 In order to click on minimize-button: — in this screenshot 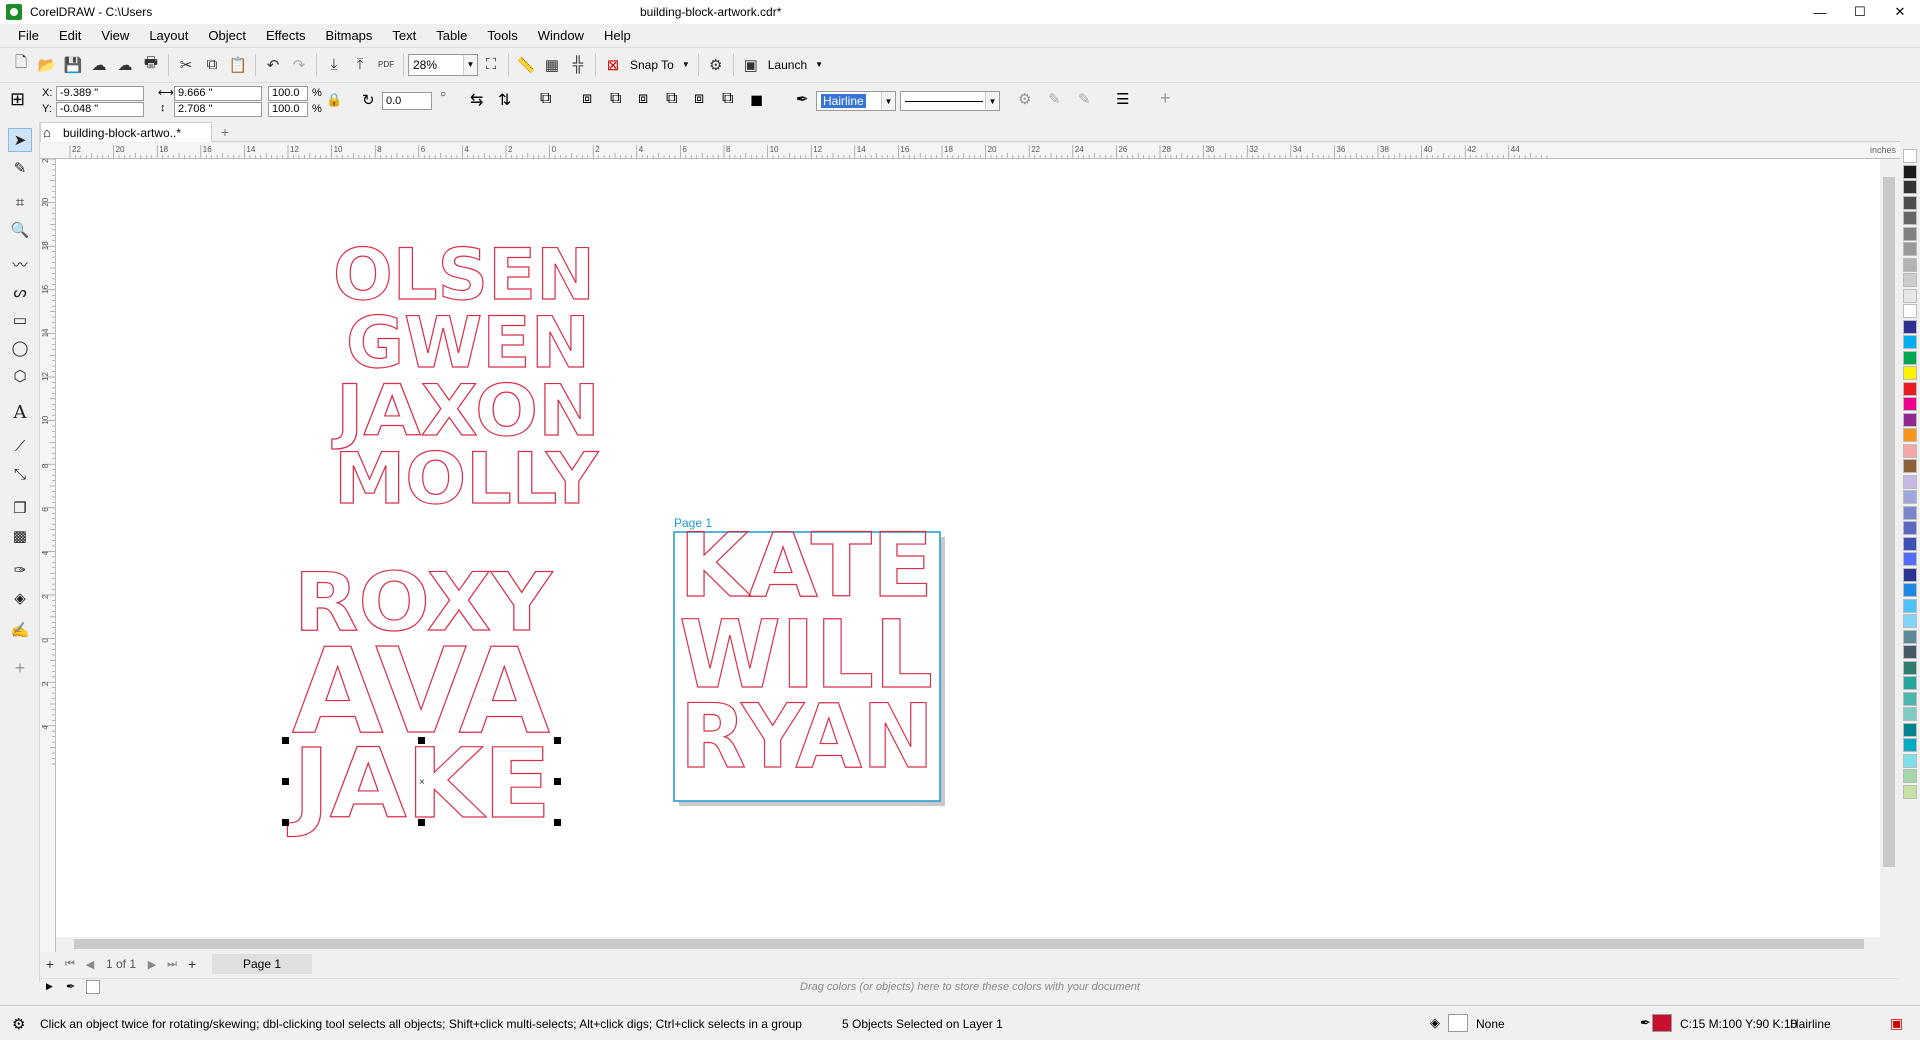, I will do `click(1820, 12)`.